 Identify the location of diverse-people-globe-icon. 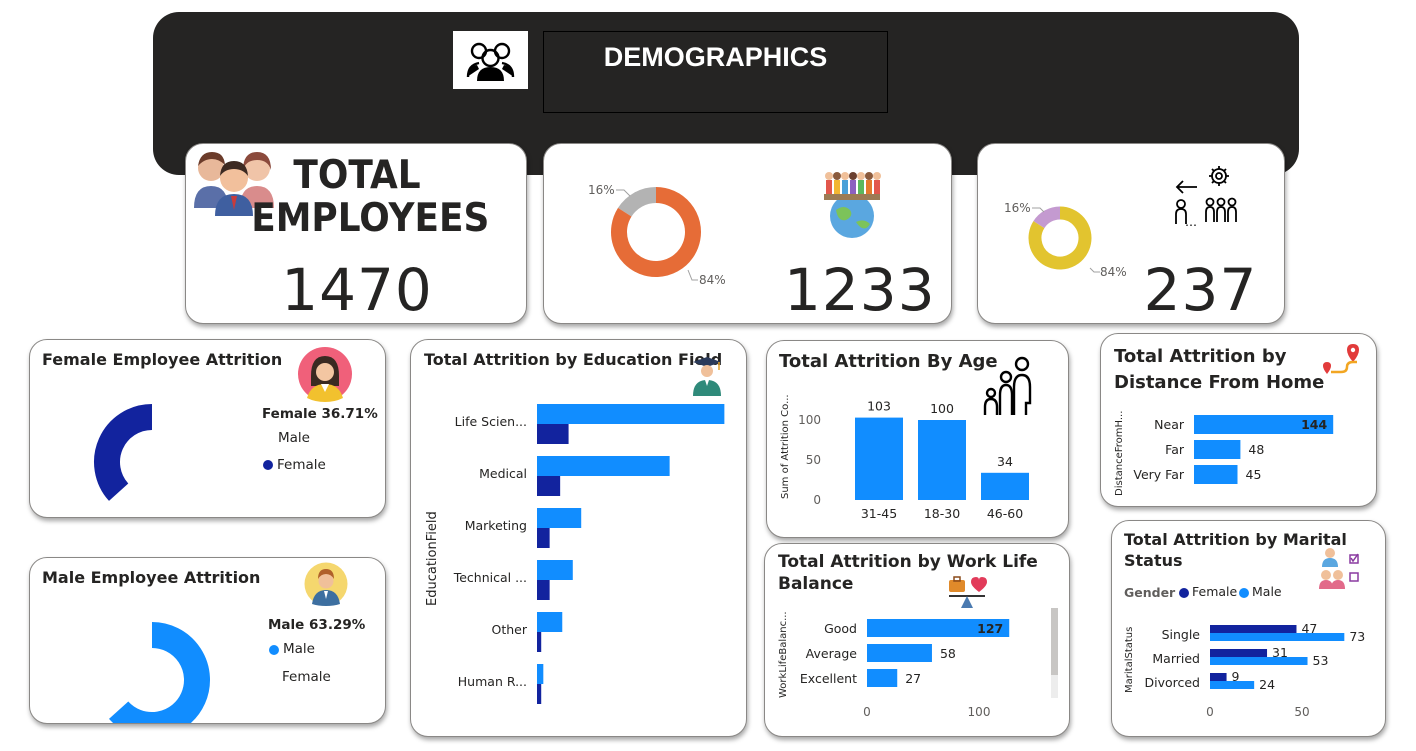
(852, 205).